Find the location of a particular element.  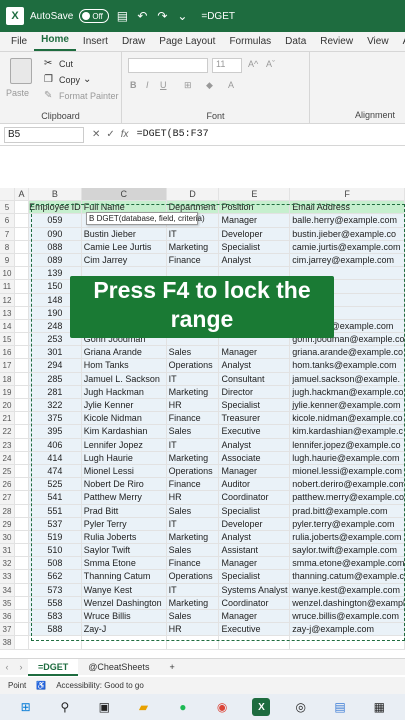

cell: 281 is located at coordinates (55, 391).